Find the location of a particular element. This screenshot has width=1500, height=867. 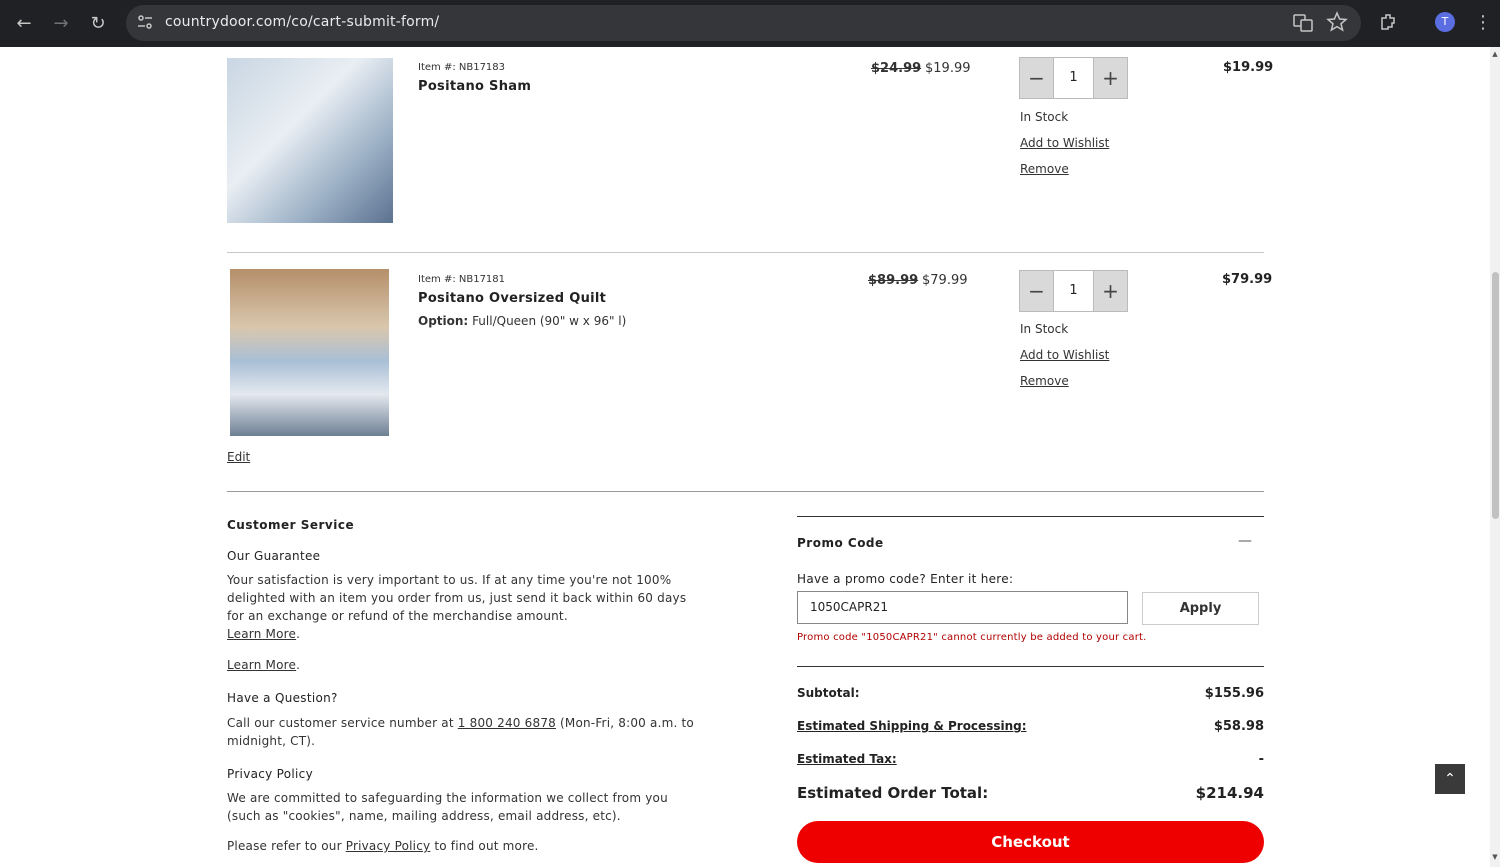

line-total: $79.99 is located at coordinates (1247, 279).